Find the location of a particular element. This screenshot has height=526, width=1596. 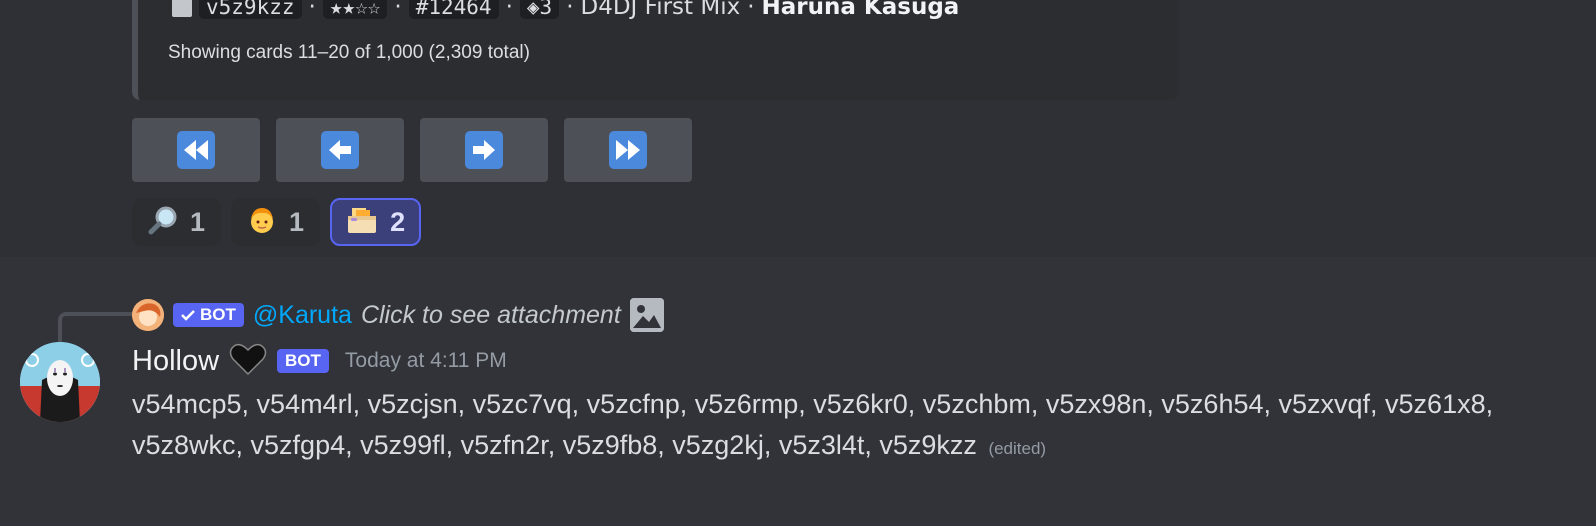

verified-check-icon is located at coordinates (188, 315).